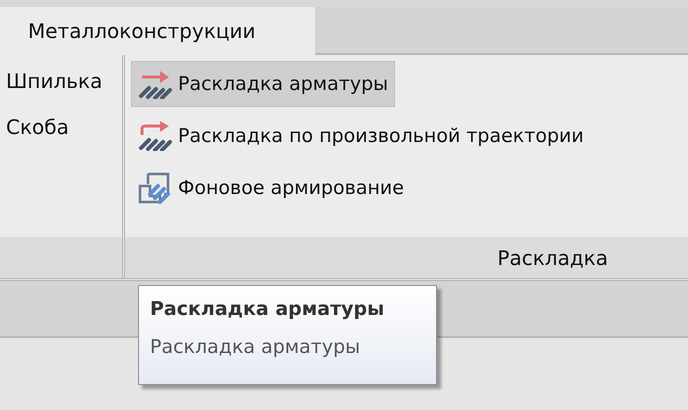 This screenshot has width=688, height=410. What do you see at coordinates (157, 31) in the screenshot?
I see `ribbon-tab: Металлоконструкции` at bounding box center [157, 31].